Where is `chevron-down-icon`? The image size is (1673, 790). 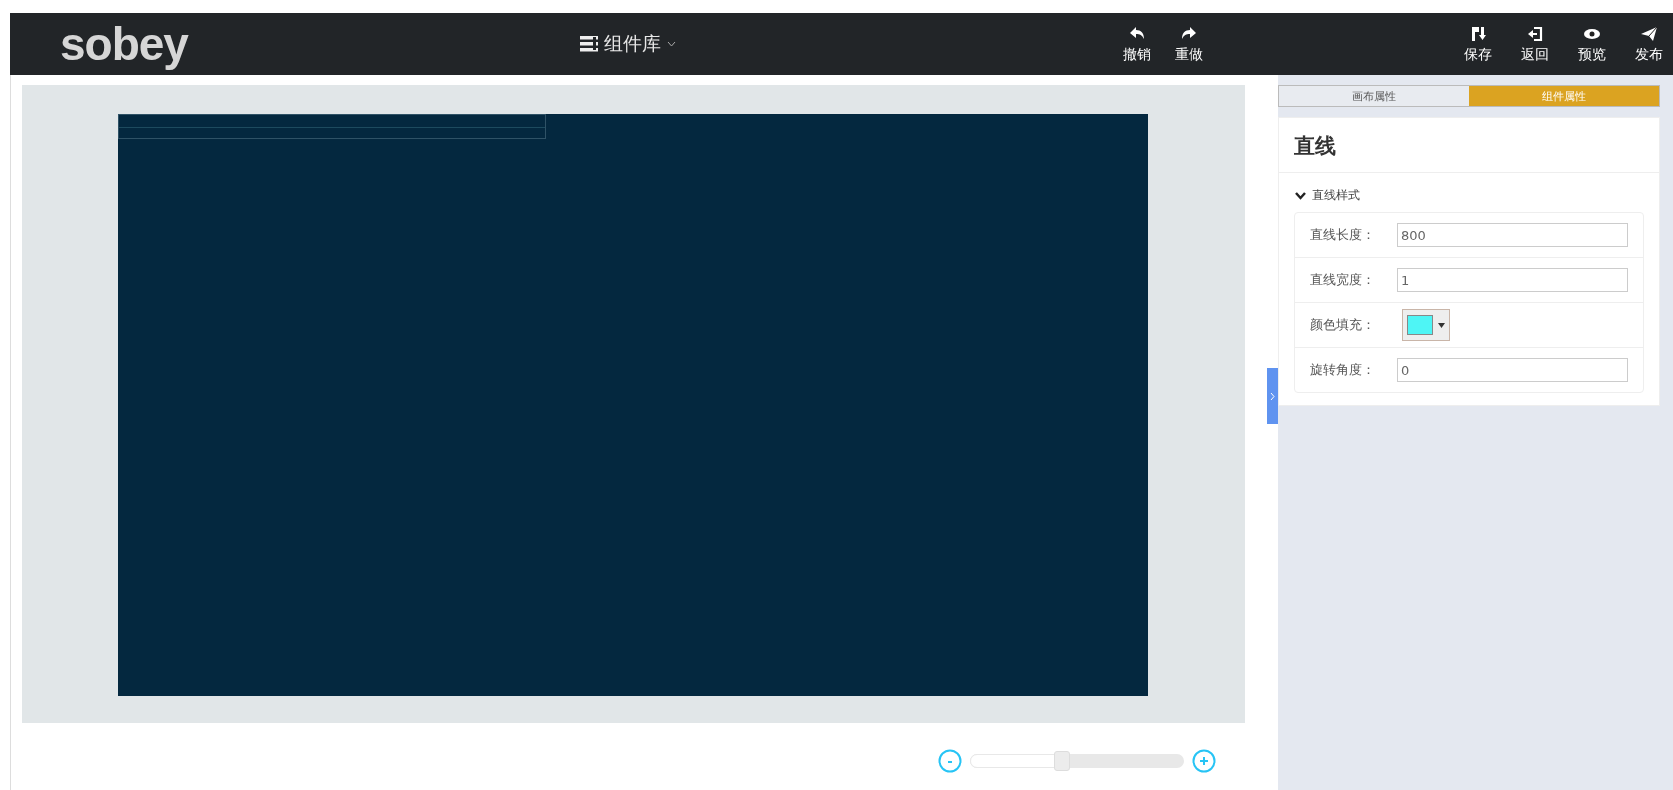 chevron-down-icon is located at coordinates (671, 44).